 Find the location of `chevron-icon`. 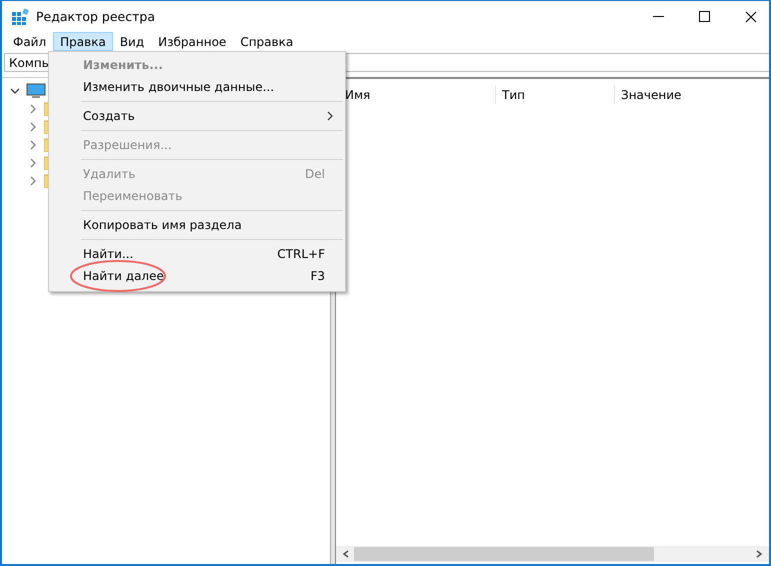

chevron-icon is located at coordinates (15, 91).